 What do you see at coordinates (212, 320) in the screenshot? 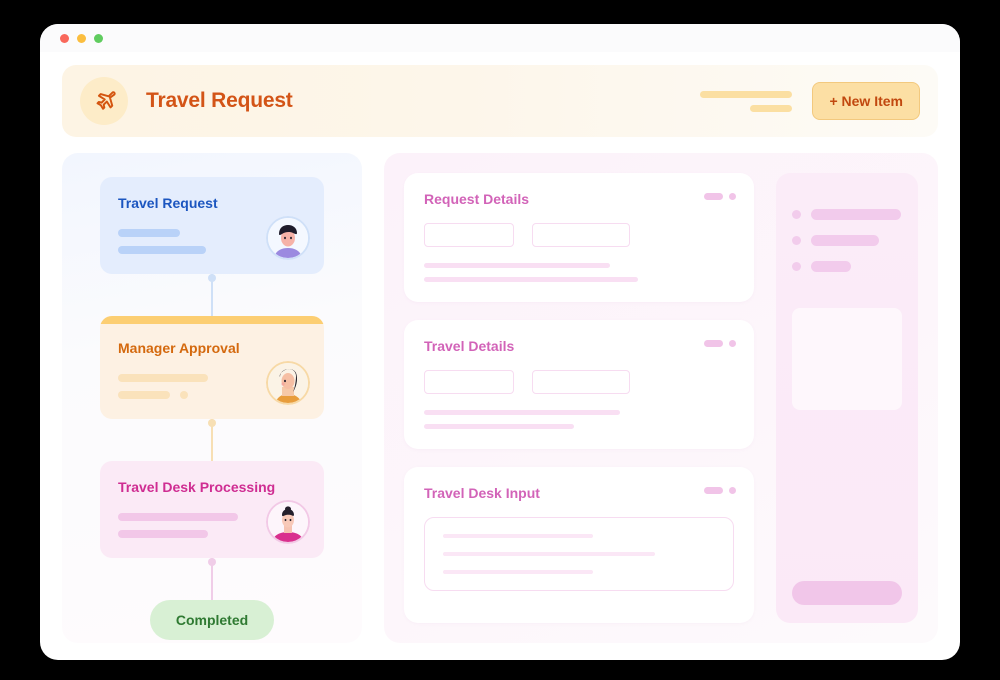
I see `step-accent-bar` at bounding box center [212, 320].